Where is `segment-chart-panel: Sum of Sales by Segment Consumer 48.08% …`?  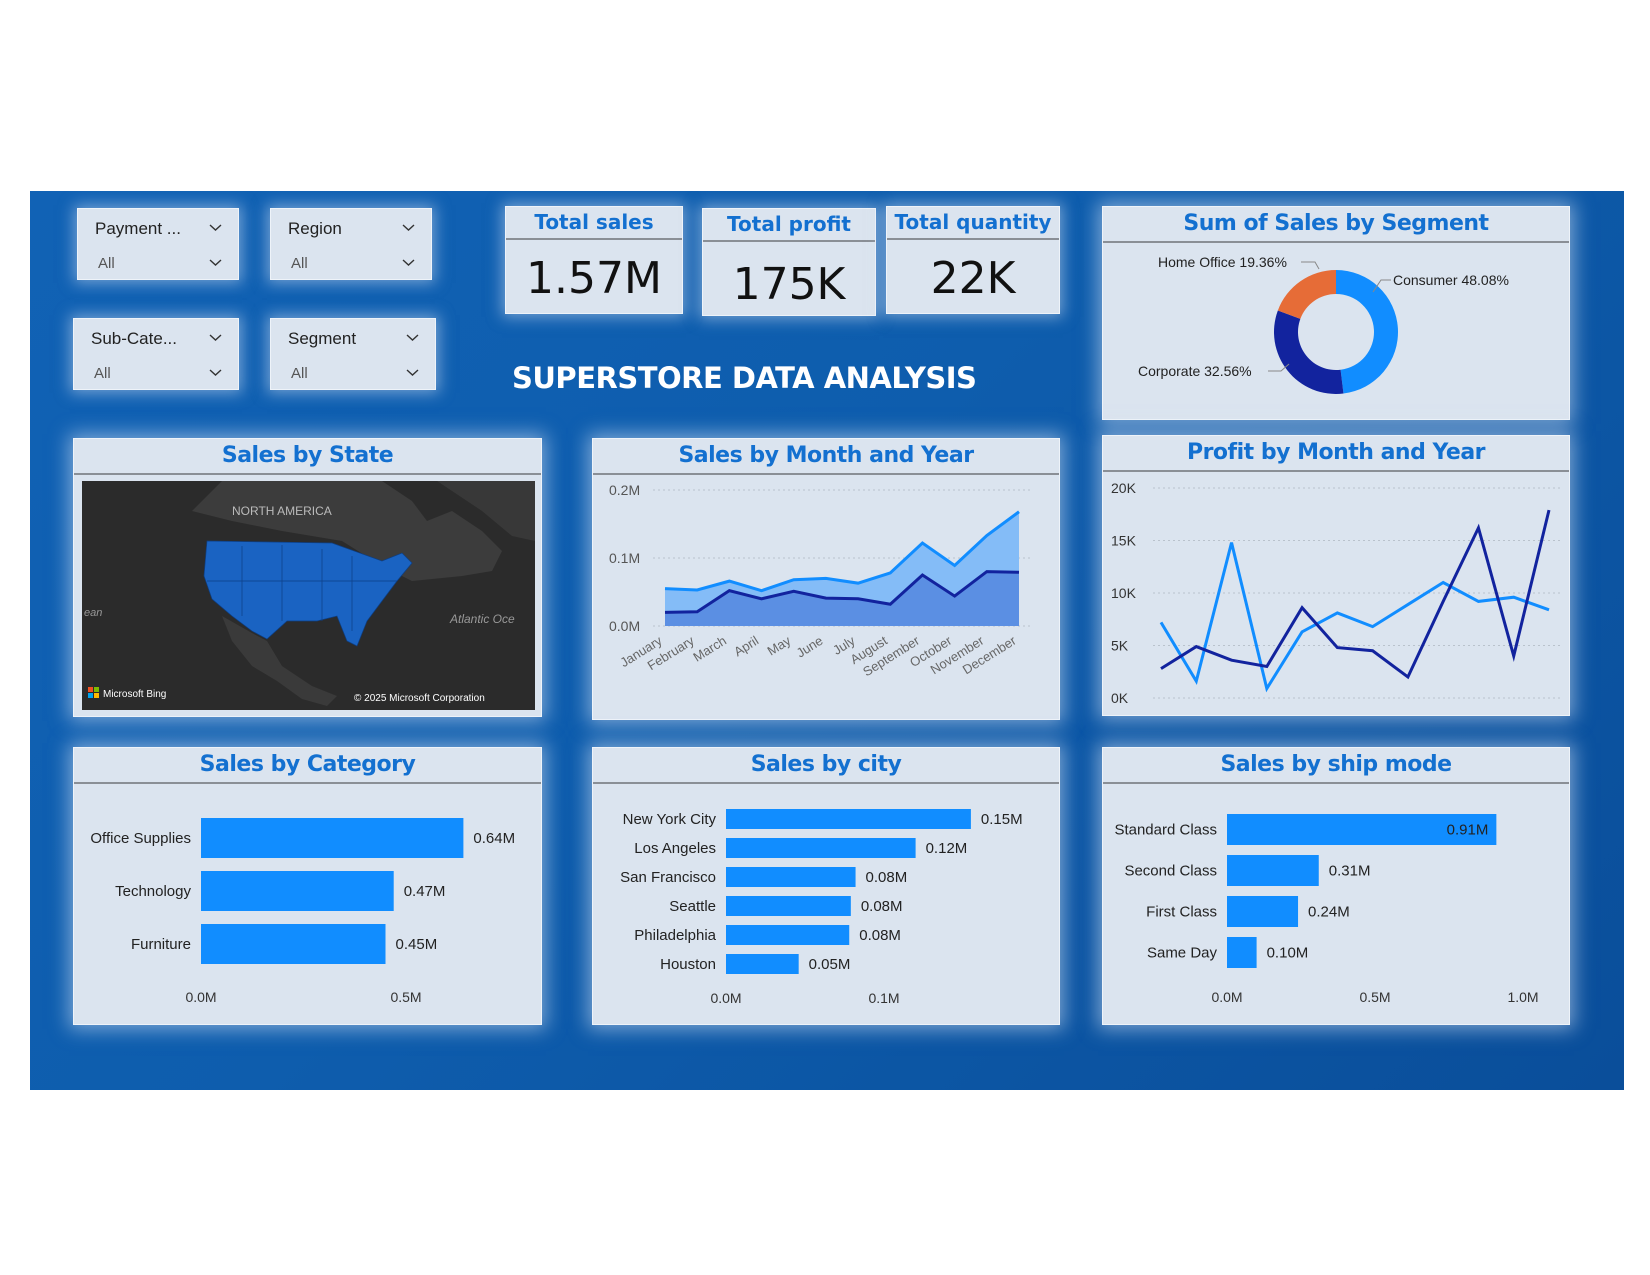
segment-chart-panel: Sum of Sales by Segment Consumer 48.08% … is located at coordinates (1336, 313).